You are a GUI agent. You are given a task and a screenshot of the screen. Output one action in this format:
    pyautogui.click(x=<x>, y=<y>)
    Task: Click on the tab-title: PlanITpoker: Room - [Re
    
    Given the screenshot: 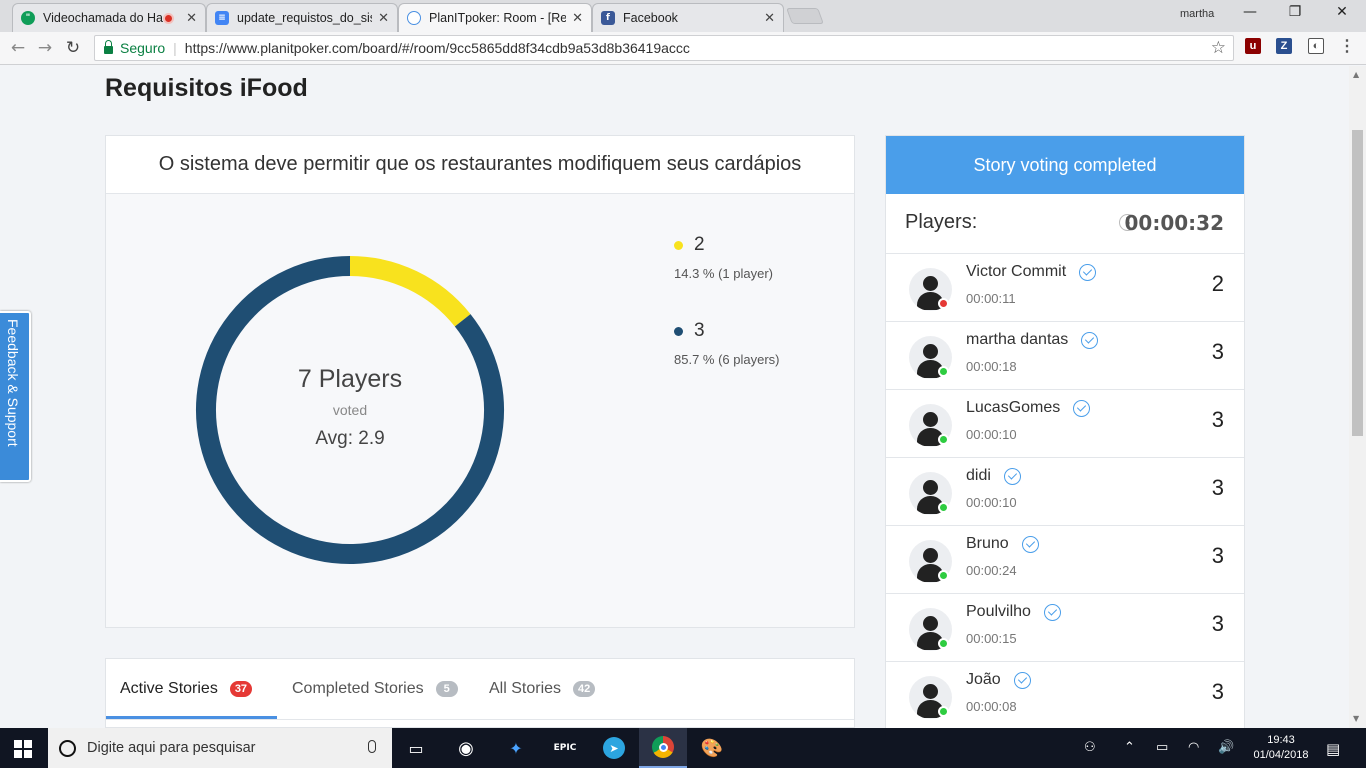 What is the action you would take?
    pyautogui.click(x=498, y=18)
    